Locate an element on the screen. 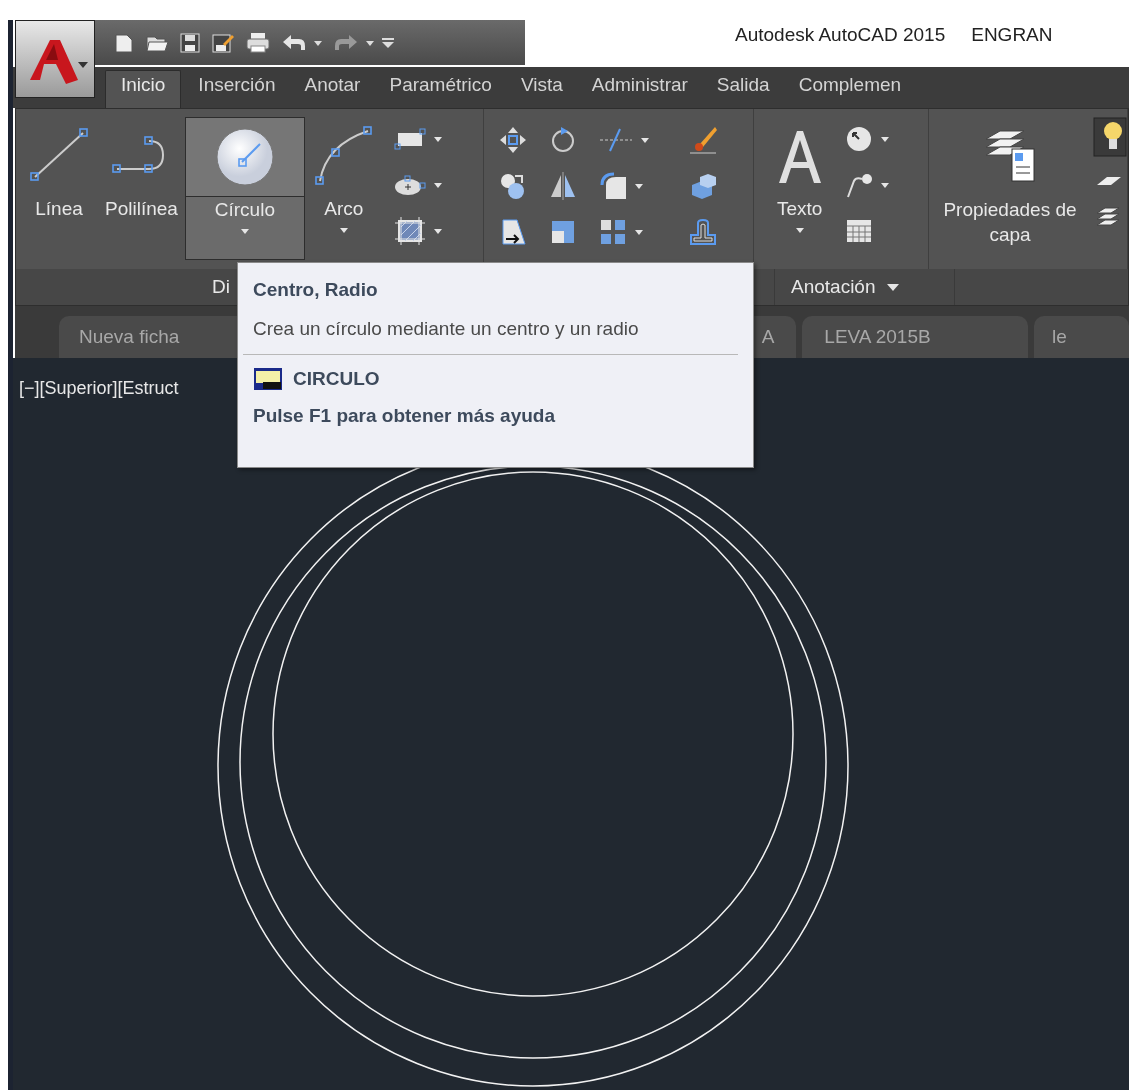 The image size is (1129, 1090). document-name: ENGRAN is located at coordinates (1012, 35).